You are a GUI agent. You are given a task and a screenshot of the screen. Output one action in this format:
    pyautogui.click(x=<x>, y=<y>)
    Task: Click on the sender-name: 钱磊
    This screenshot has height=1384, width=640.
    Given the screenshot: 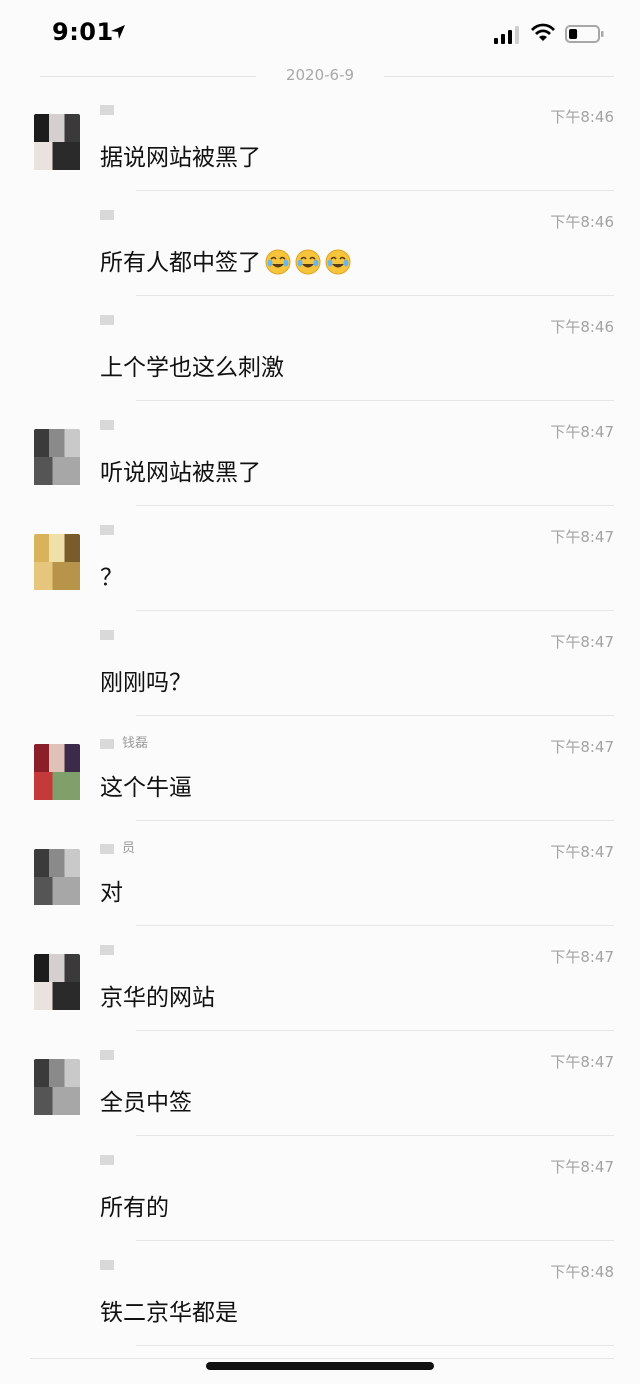 What is the action you would take?
    pyautogui.click(x=124, y=743)
    